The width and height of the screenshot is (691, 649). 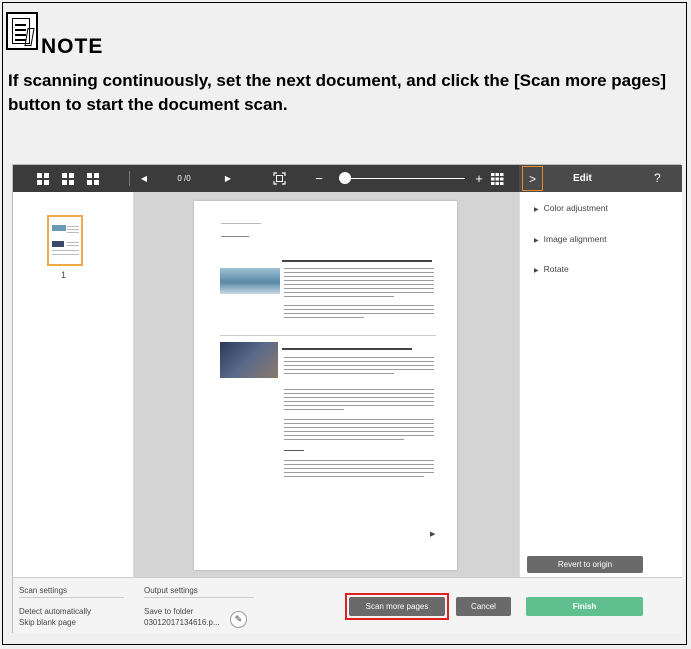 I want to click on note-label: NOTE, so click(x=72, y=46).